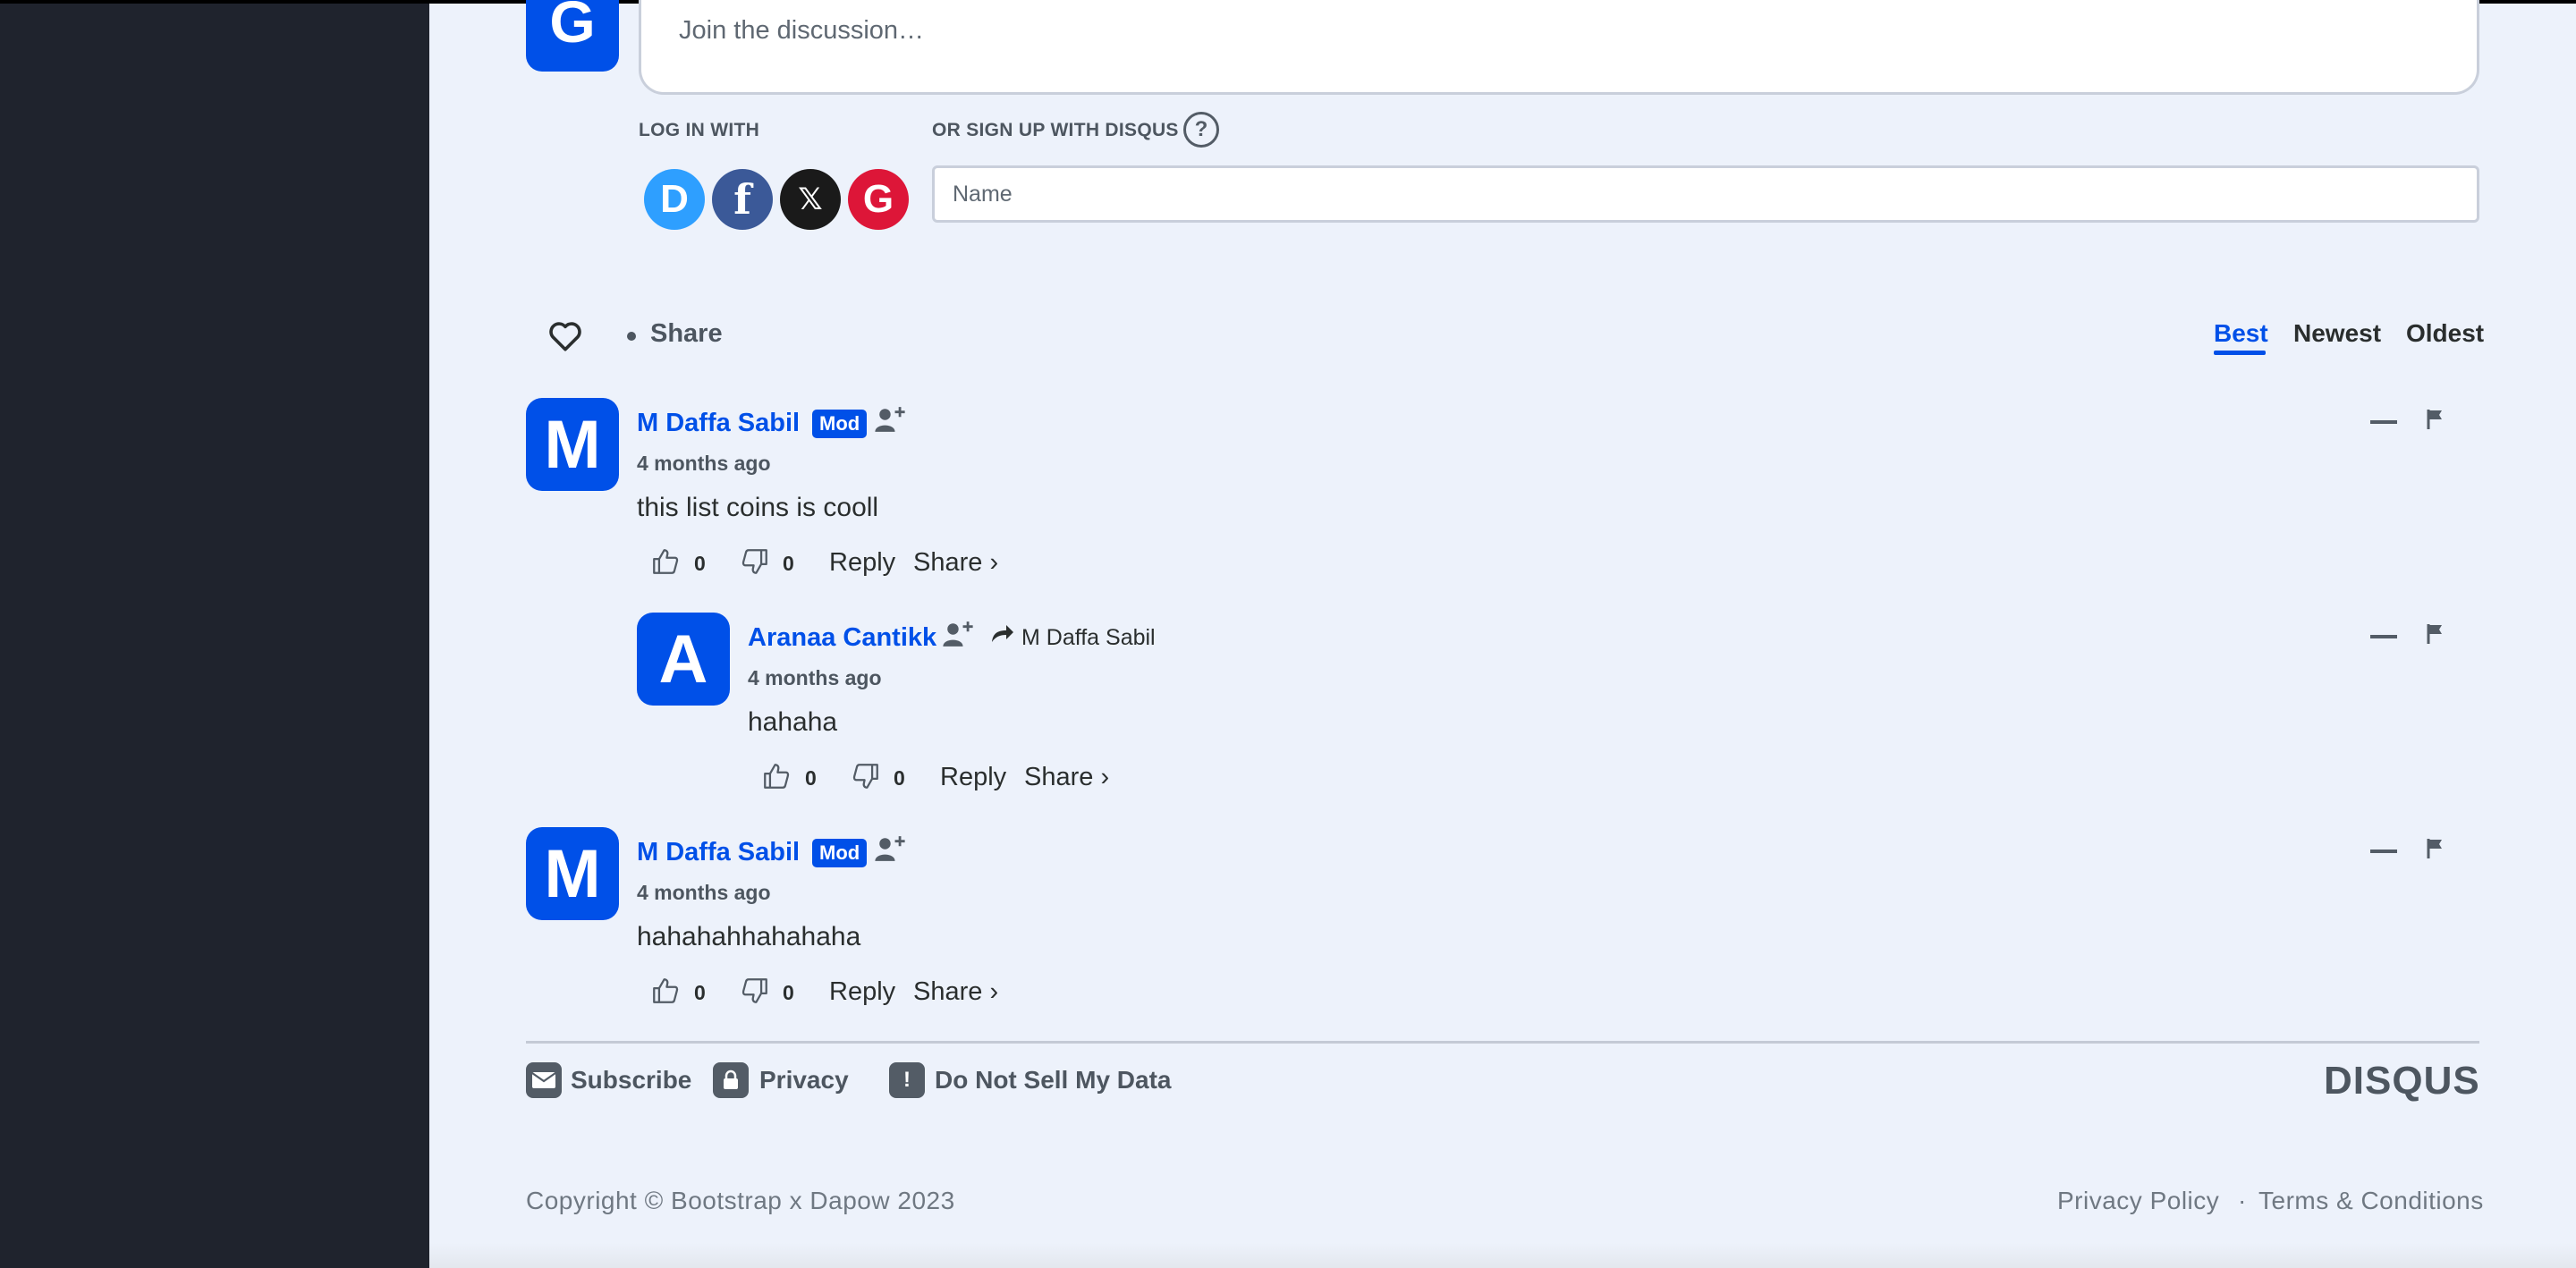  What do you see at coordinates (699, 130) in the screenshot?
I see `login-with-label: LOG IN WITH` at bounding box center [699, 130].